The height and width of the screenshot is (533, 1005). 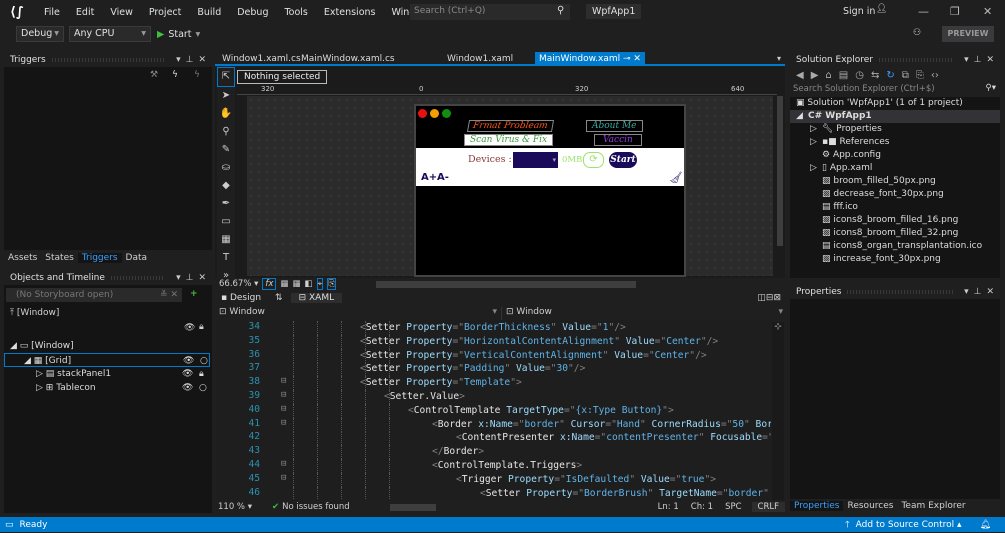 What do you see at coordinates (955, 11) in the screenshot?
I see `restore-button: ❐` at bounding box center [955, 11].